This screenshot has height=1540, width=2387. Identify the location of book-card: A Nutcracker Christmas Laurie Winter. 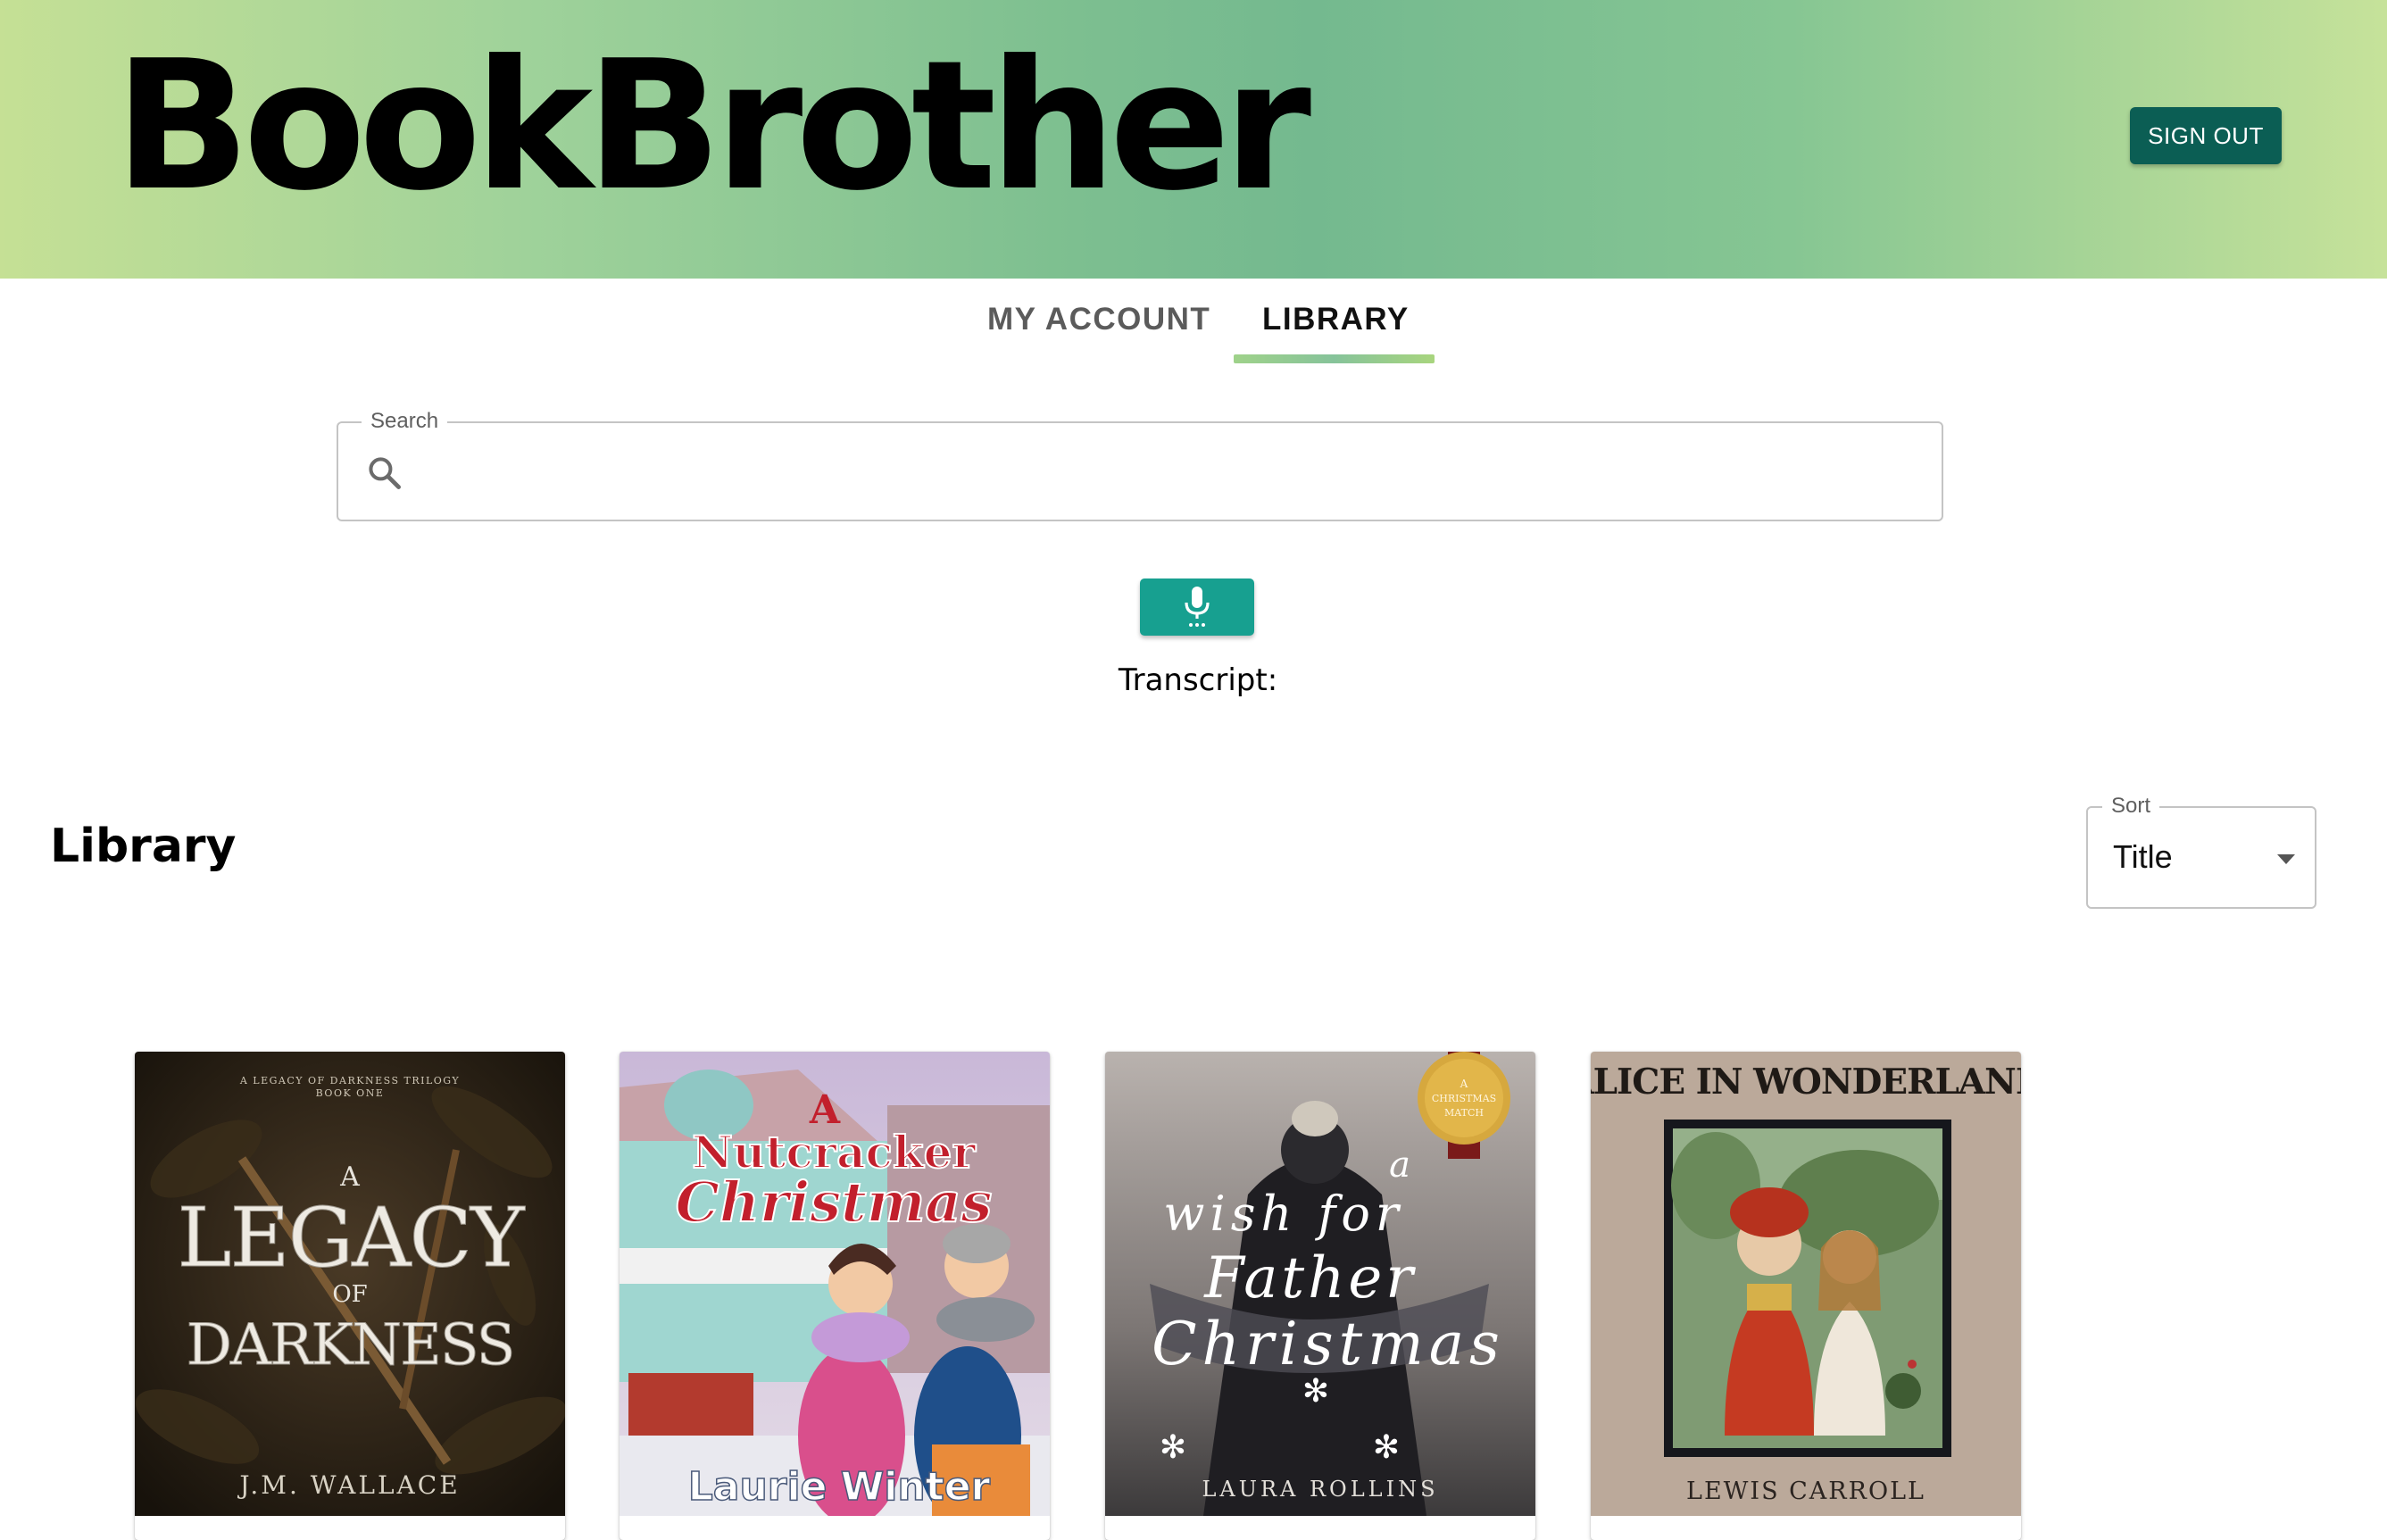
(835, 1296).